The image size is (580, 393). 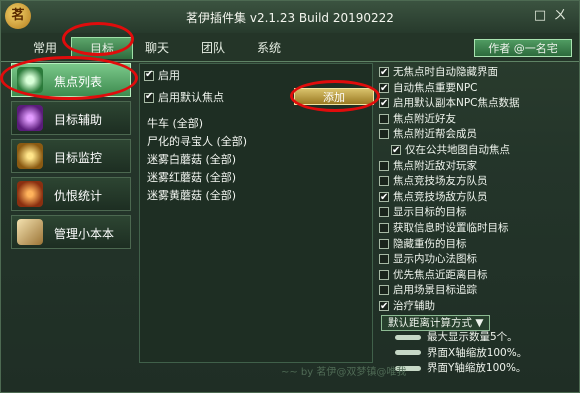 What do you see at coordinates (478, 167) in the screenshot?
I see `option-row: 焦点附近敌对玩家` at bounding box center [478, 167].